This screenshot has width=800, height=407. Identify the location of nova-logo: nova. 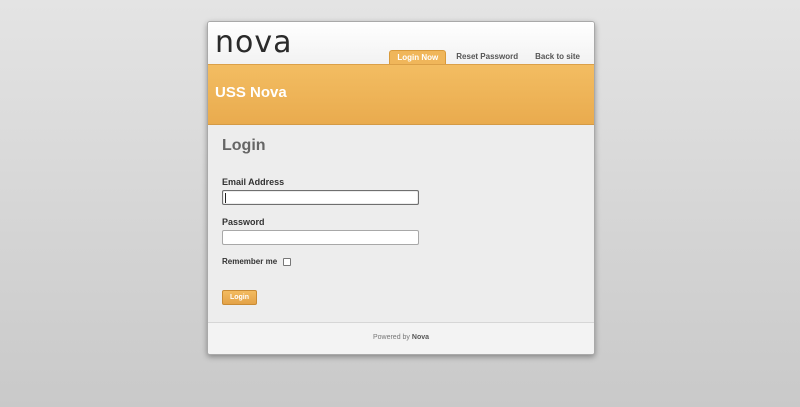
(254, 42).